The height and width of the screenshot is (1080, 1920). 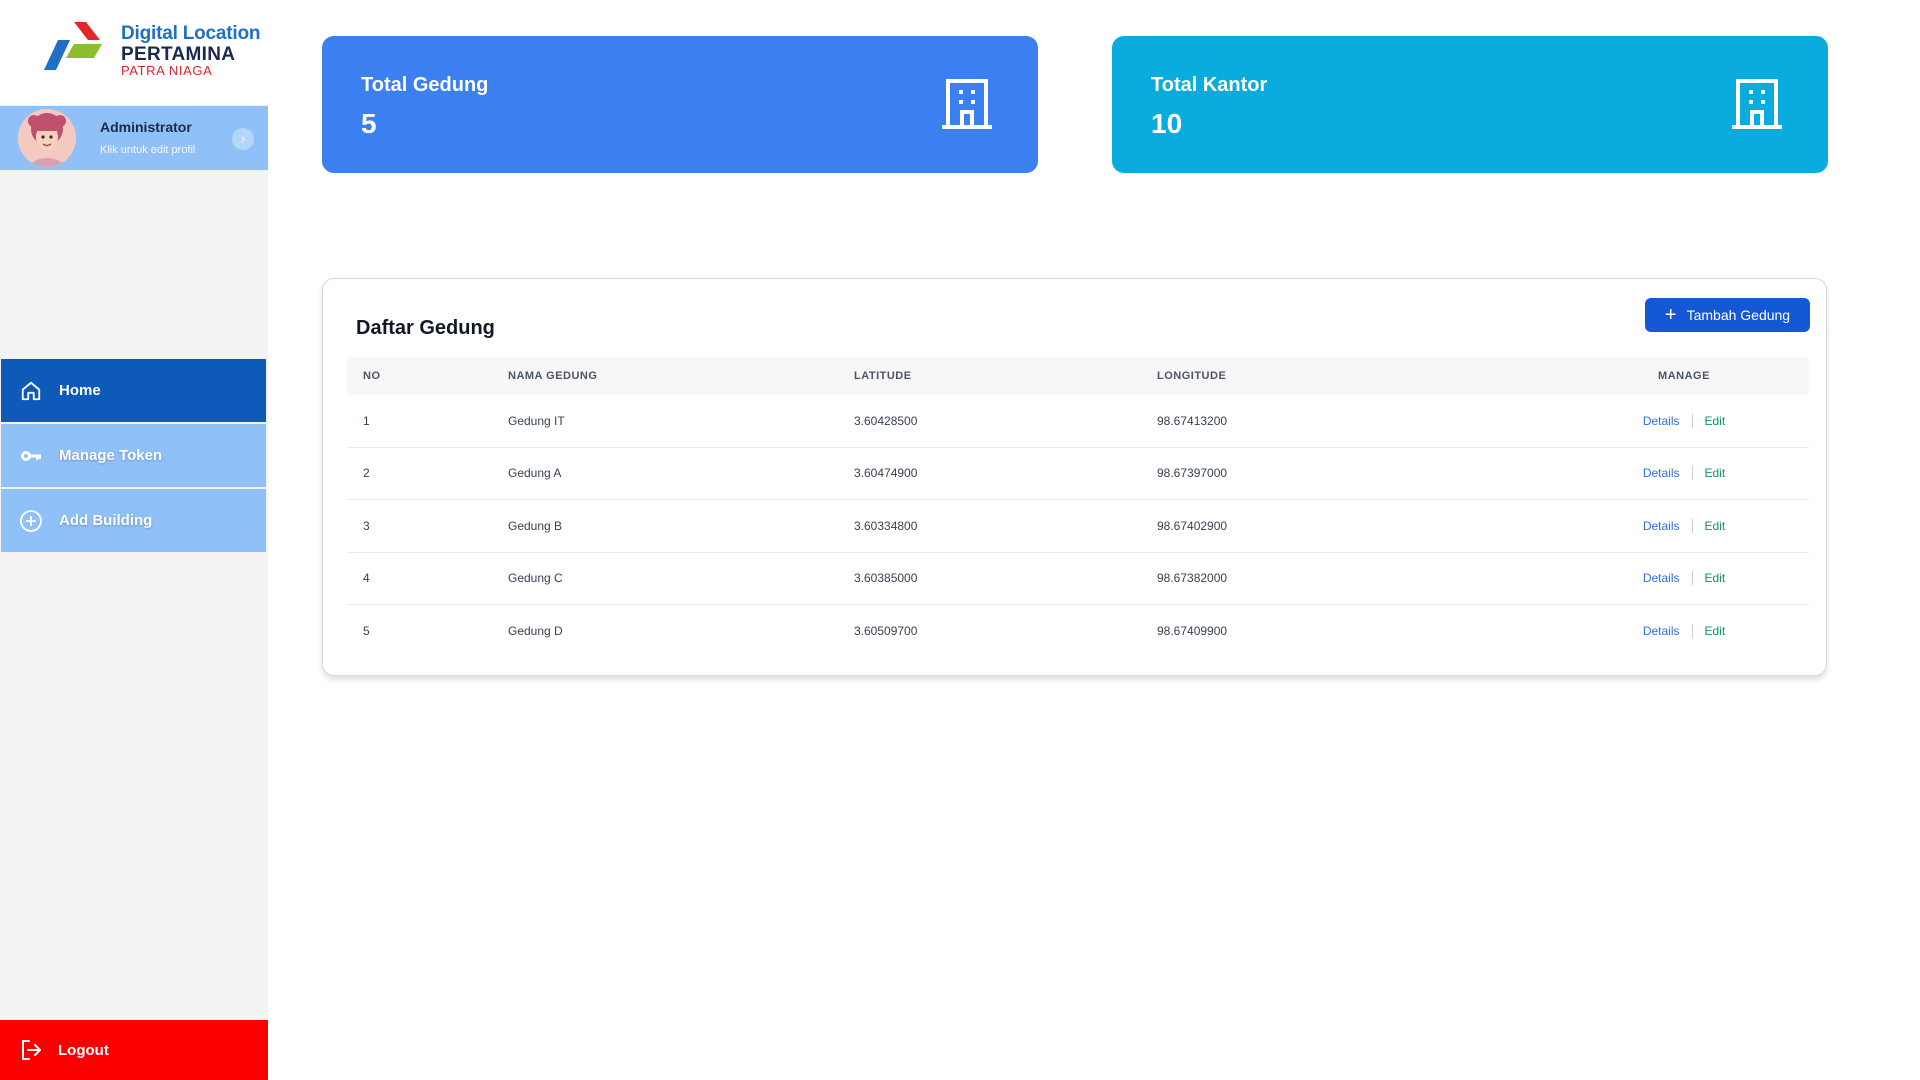 What do you see at coordinates (366, 420) in the screenshot?
I see `cell-no: 1` at bounding box center [366, 420].